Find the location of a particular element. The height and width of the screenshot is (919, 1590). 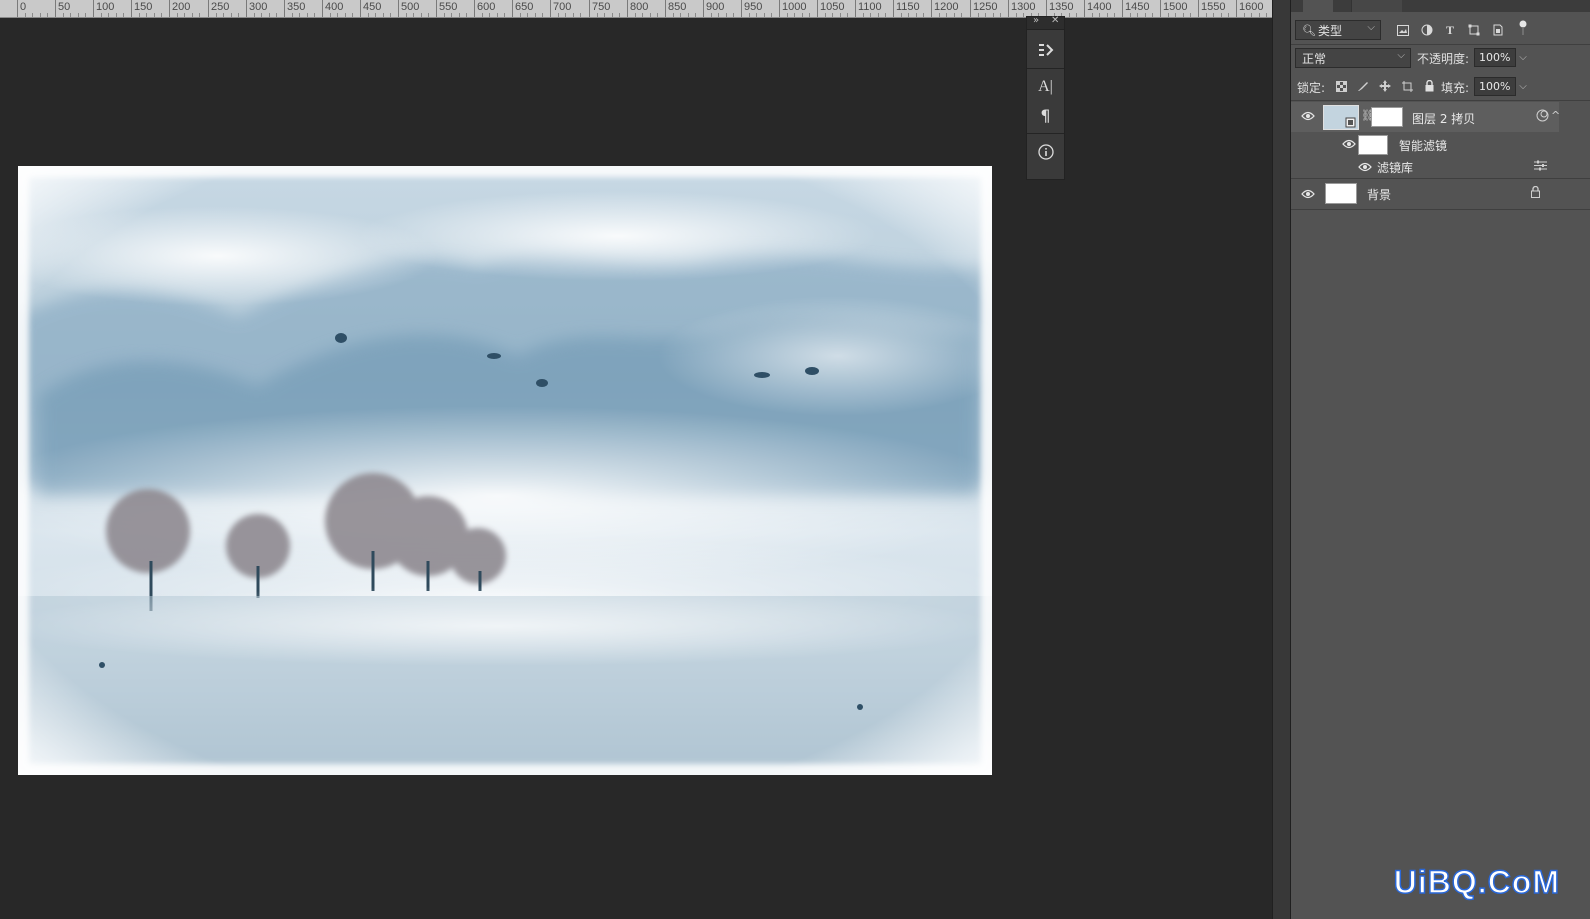

ruler-tick-label: 1450 is located at coordinates (1137, 7).